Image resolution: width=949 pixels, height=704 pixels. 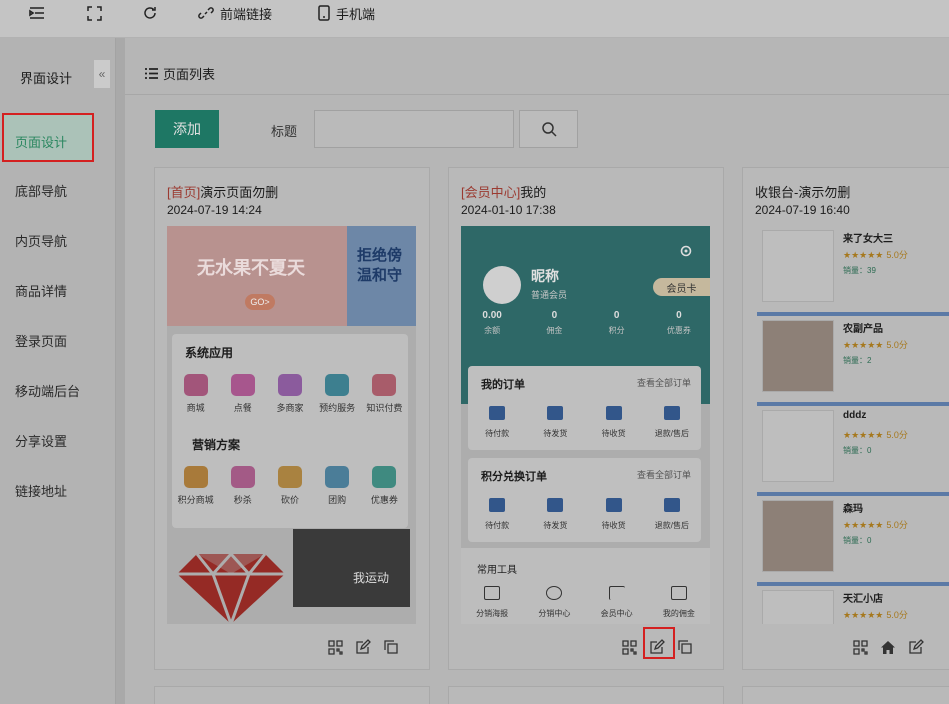 What do you see at coordinates (337, 477) in the screenshot?
I see `group-buy-icon` at bounding box center [337, 477].